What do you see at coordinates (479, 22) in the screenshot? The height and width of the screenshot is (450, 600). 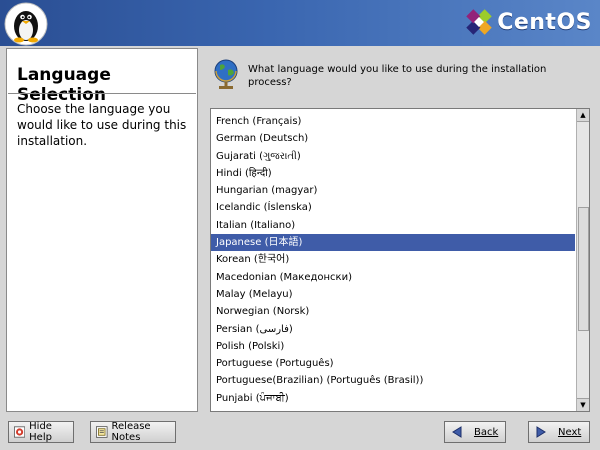 I see `centos-logo-icon` at bounding box center [479, 22].